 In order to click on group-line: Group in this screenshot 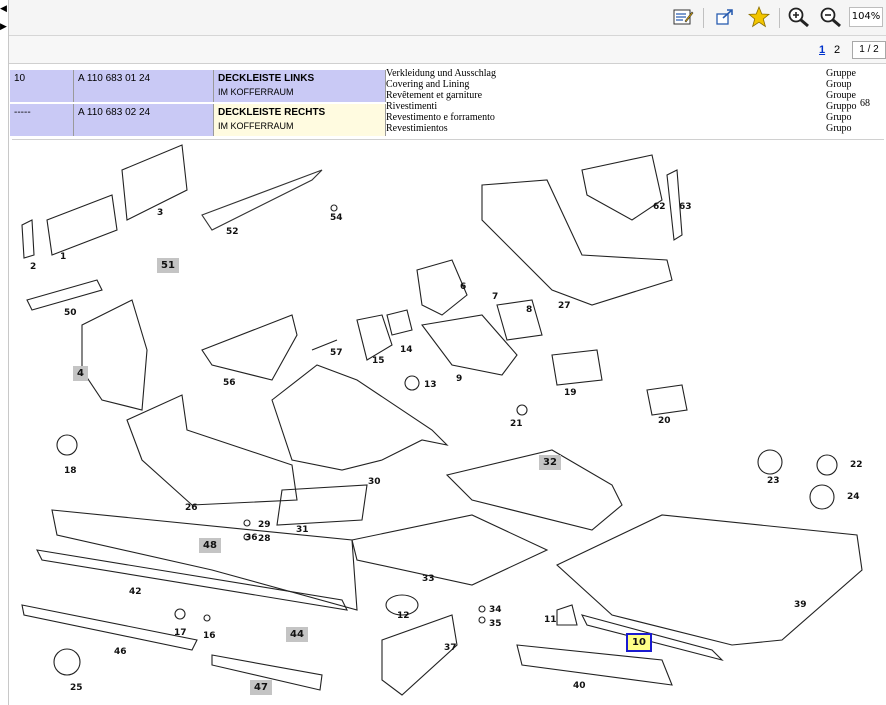, I will do `click(839, 84)`.